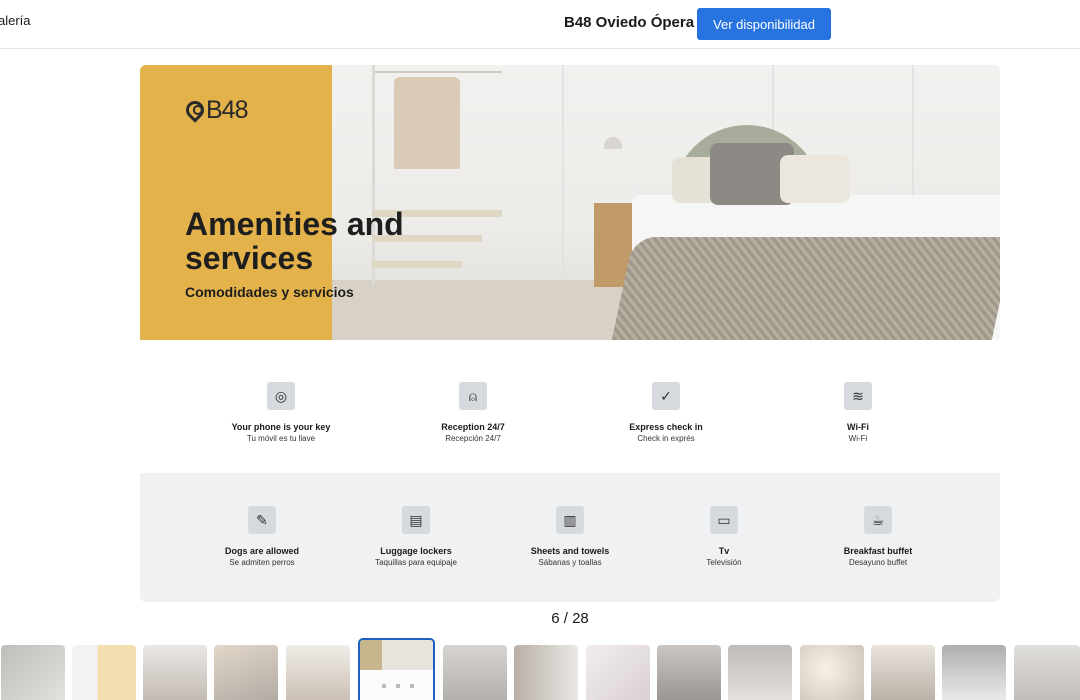  I want to click on amenity-title: Reception 24/7, so click(473, 427).